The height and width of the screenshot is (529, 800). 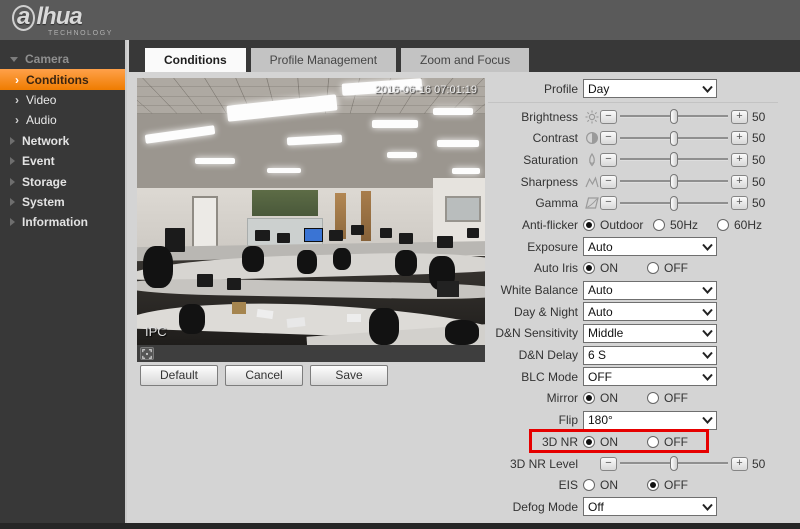 I want to click on contrast-slider, so click(x=674, y=138).